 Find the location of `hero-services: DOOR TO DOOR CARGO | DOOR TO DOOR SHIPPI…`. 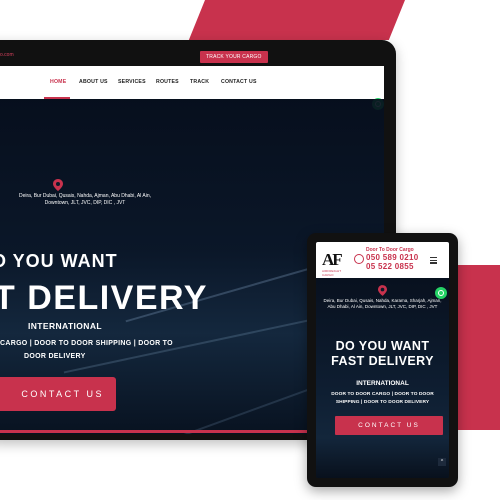

hero-services: DOOR TO DOOR CARGO | DOOR TO DOOR SHIPPI… is located at coordinates (382, 399).